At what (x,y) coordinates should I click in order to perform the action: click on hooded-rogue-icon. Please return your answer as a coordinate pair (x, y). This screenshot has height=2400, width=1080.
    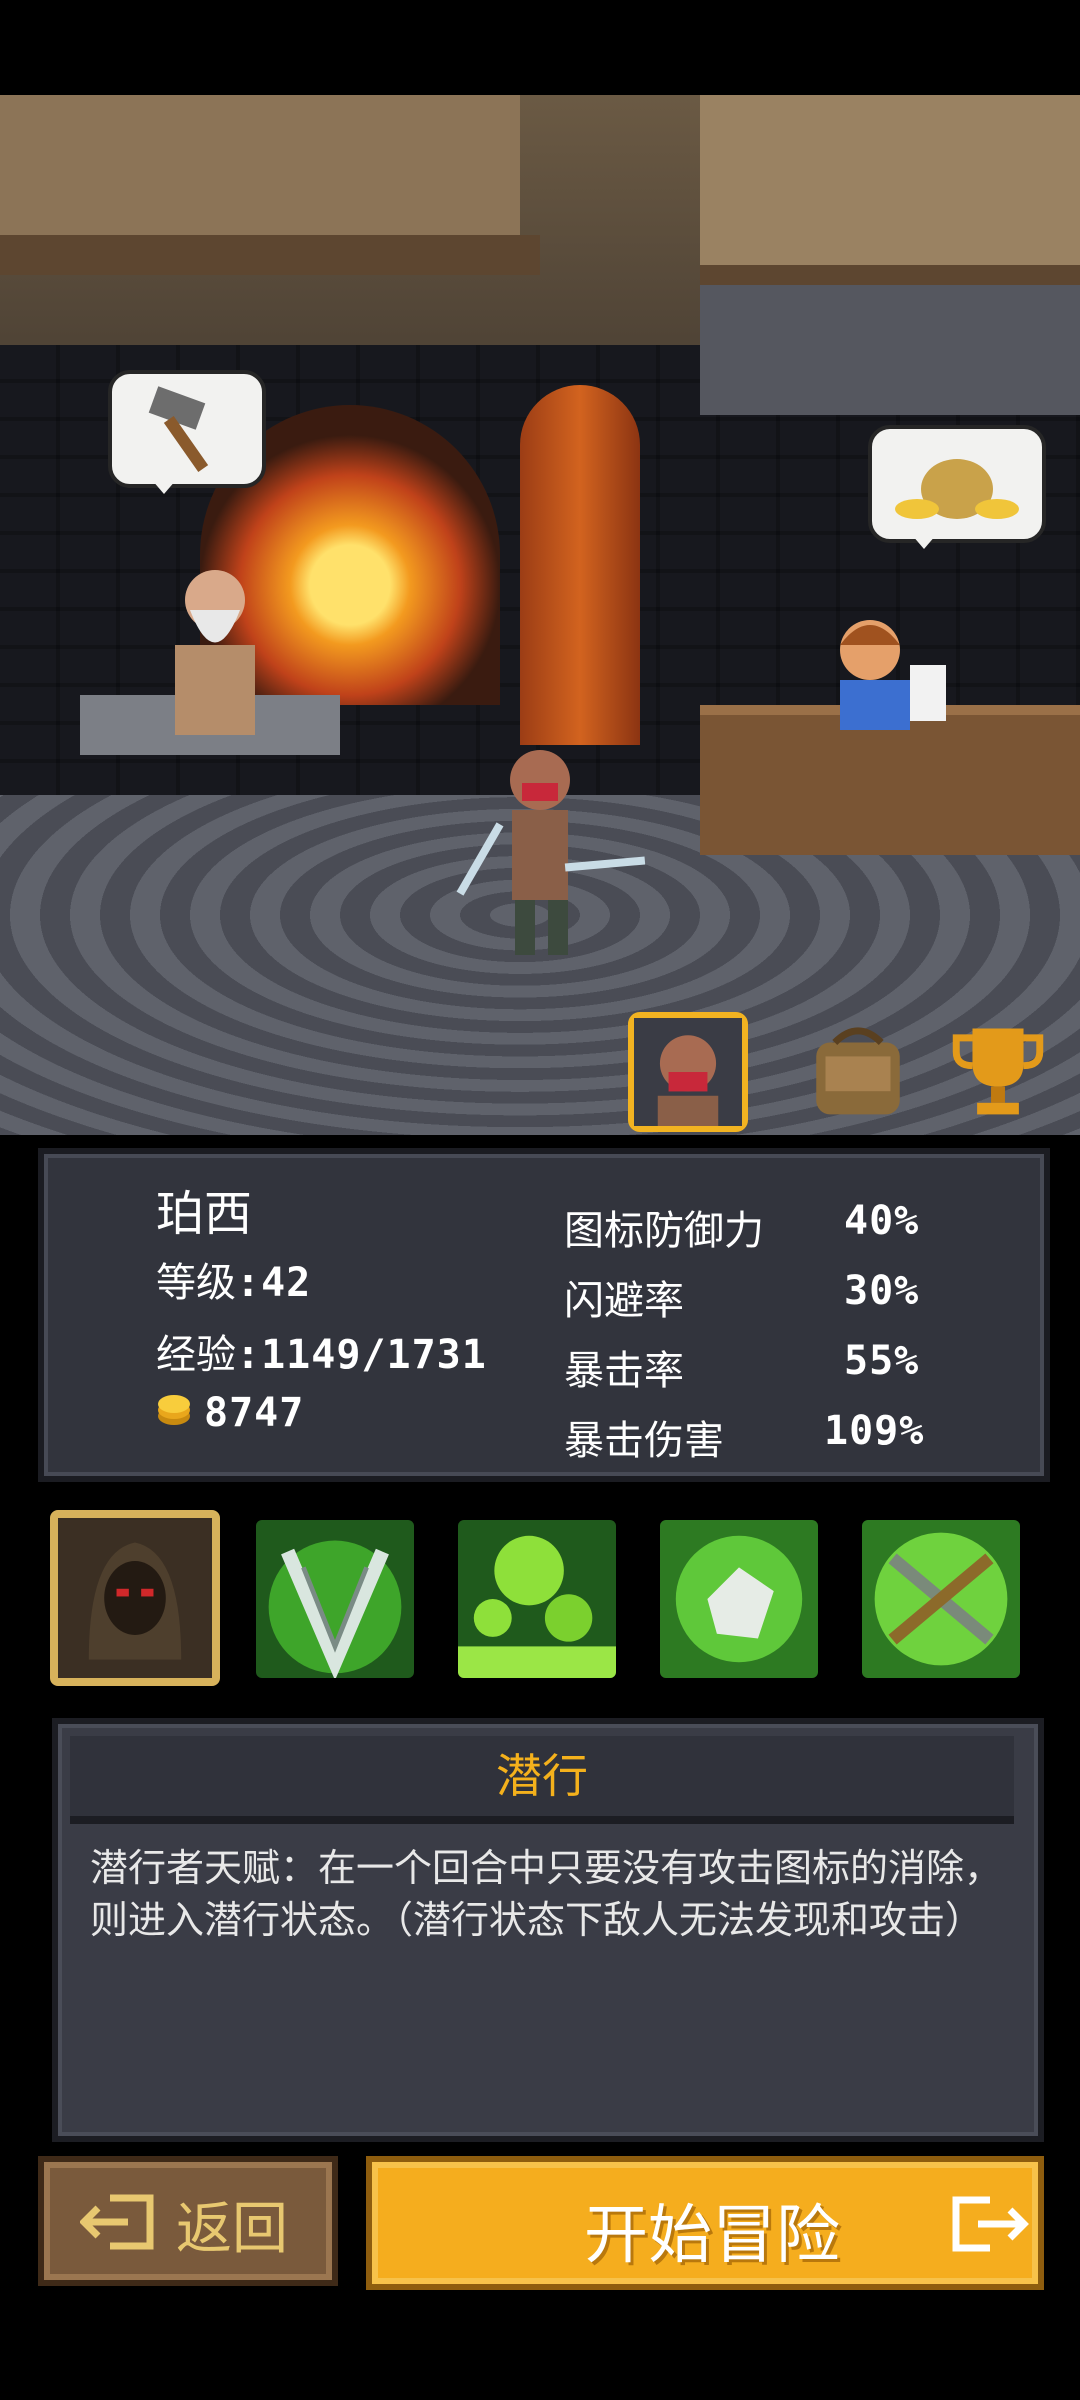
    Looking at the image, I should click on (135, 1598).